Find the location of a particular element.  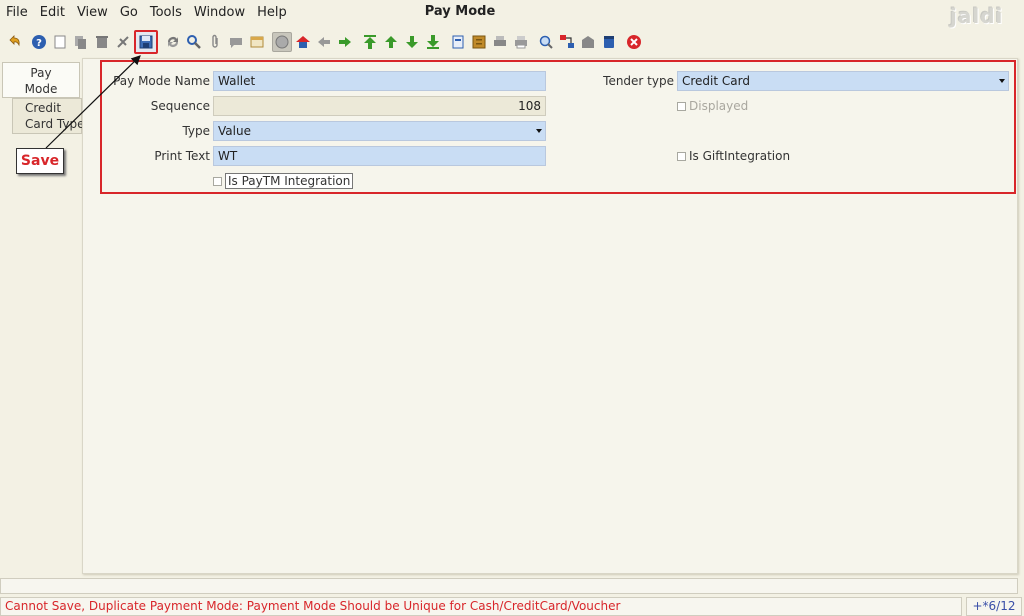

first-record-icon is located at coordinates (370, 42).